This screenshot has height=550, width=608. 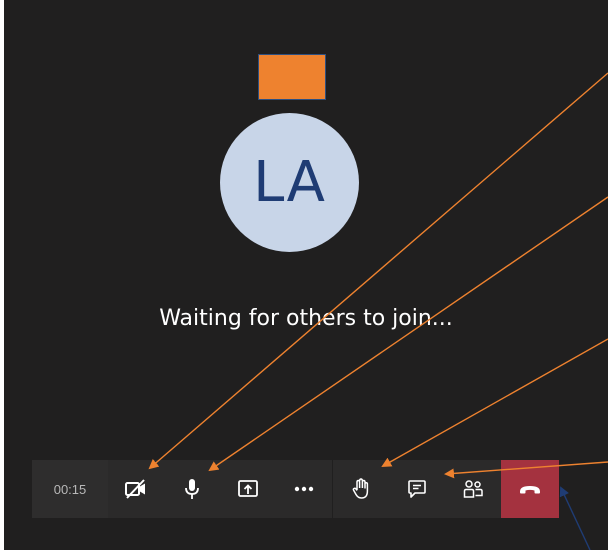 What do you see at coordinates (526, 470) in the screenshot?
I see `arrow-to-chat` at bounding box center [526, 470].